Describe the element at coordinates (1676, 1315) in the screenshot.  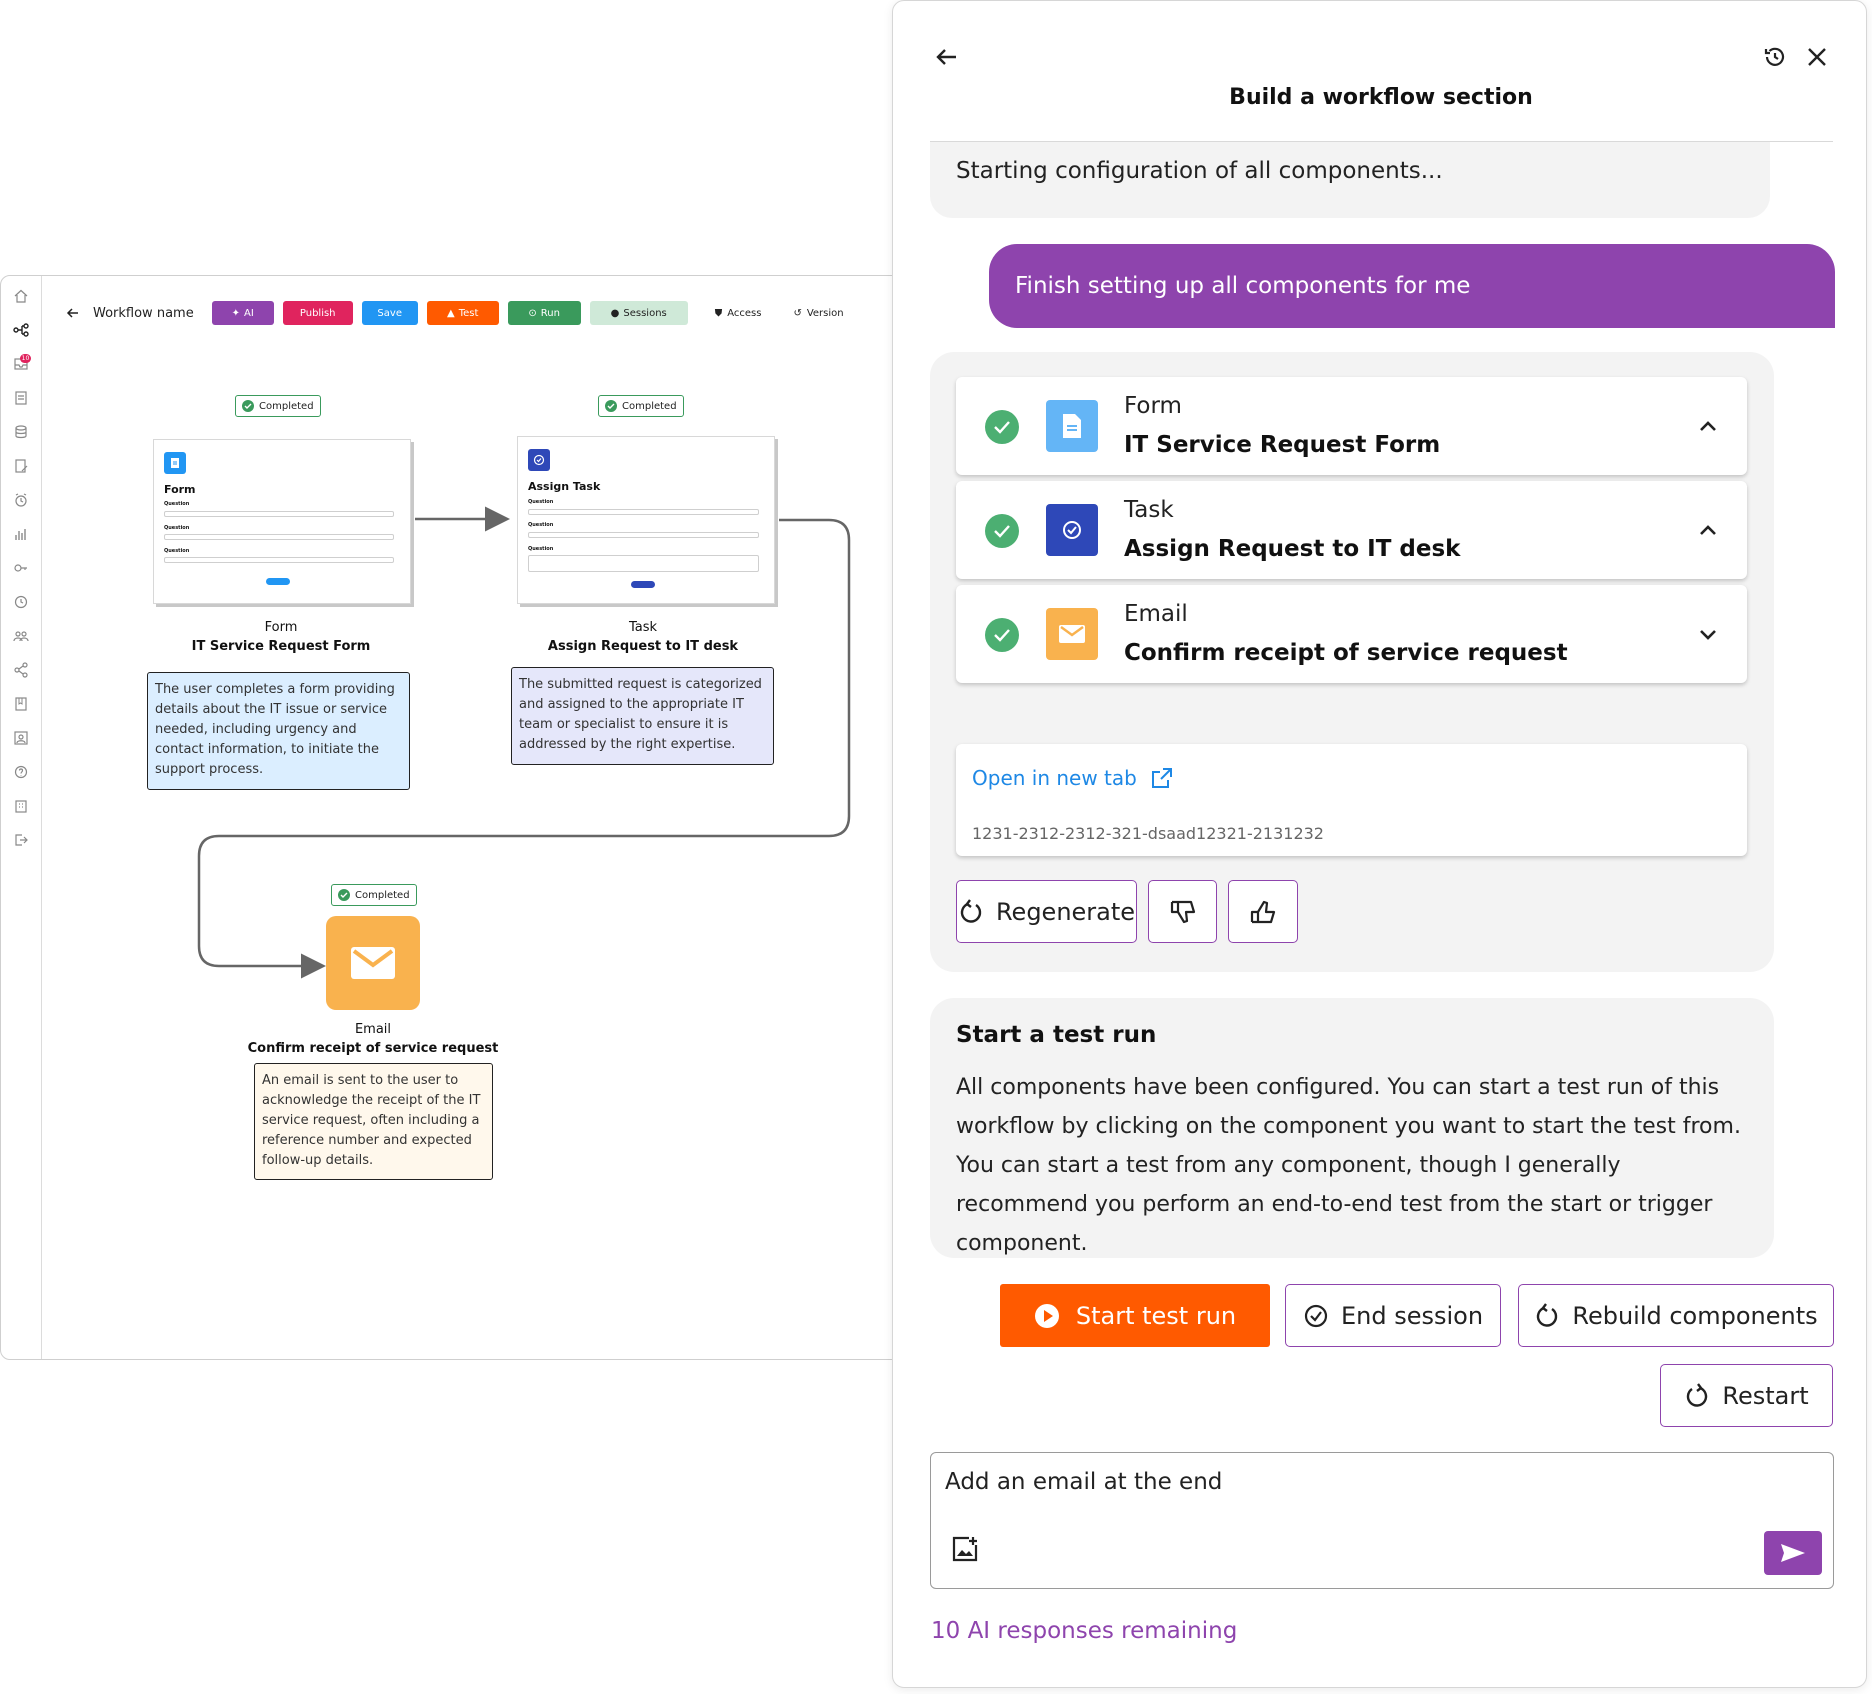
I see `rebuild-components-button: Rebuild components` at that location.